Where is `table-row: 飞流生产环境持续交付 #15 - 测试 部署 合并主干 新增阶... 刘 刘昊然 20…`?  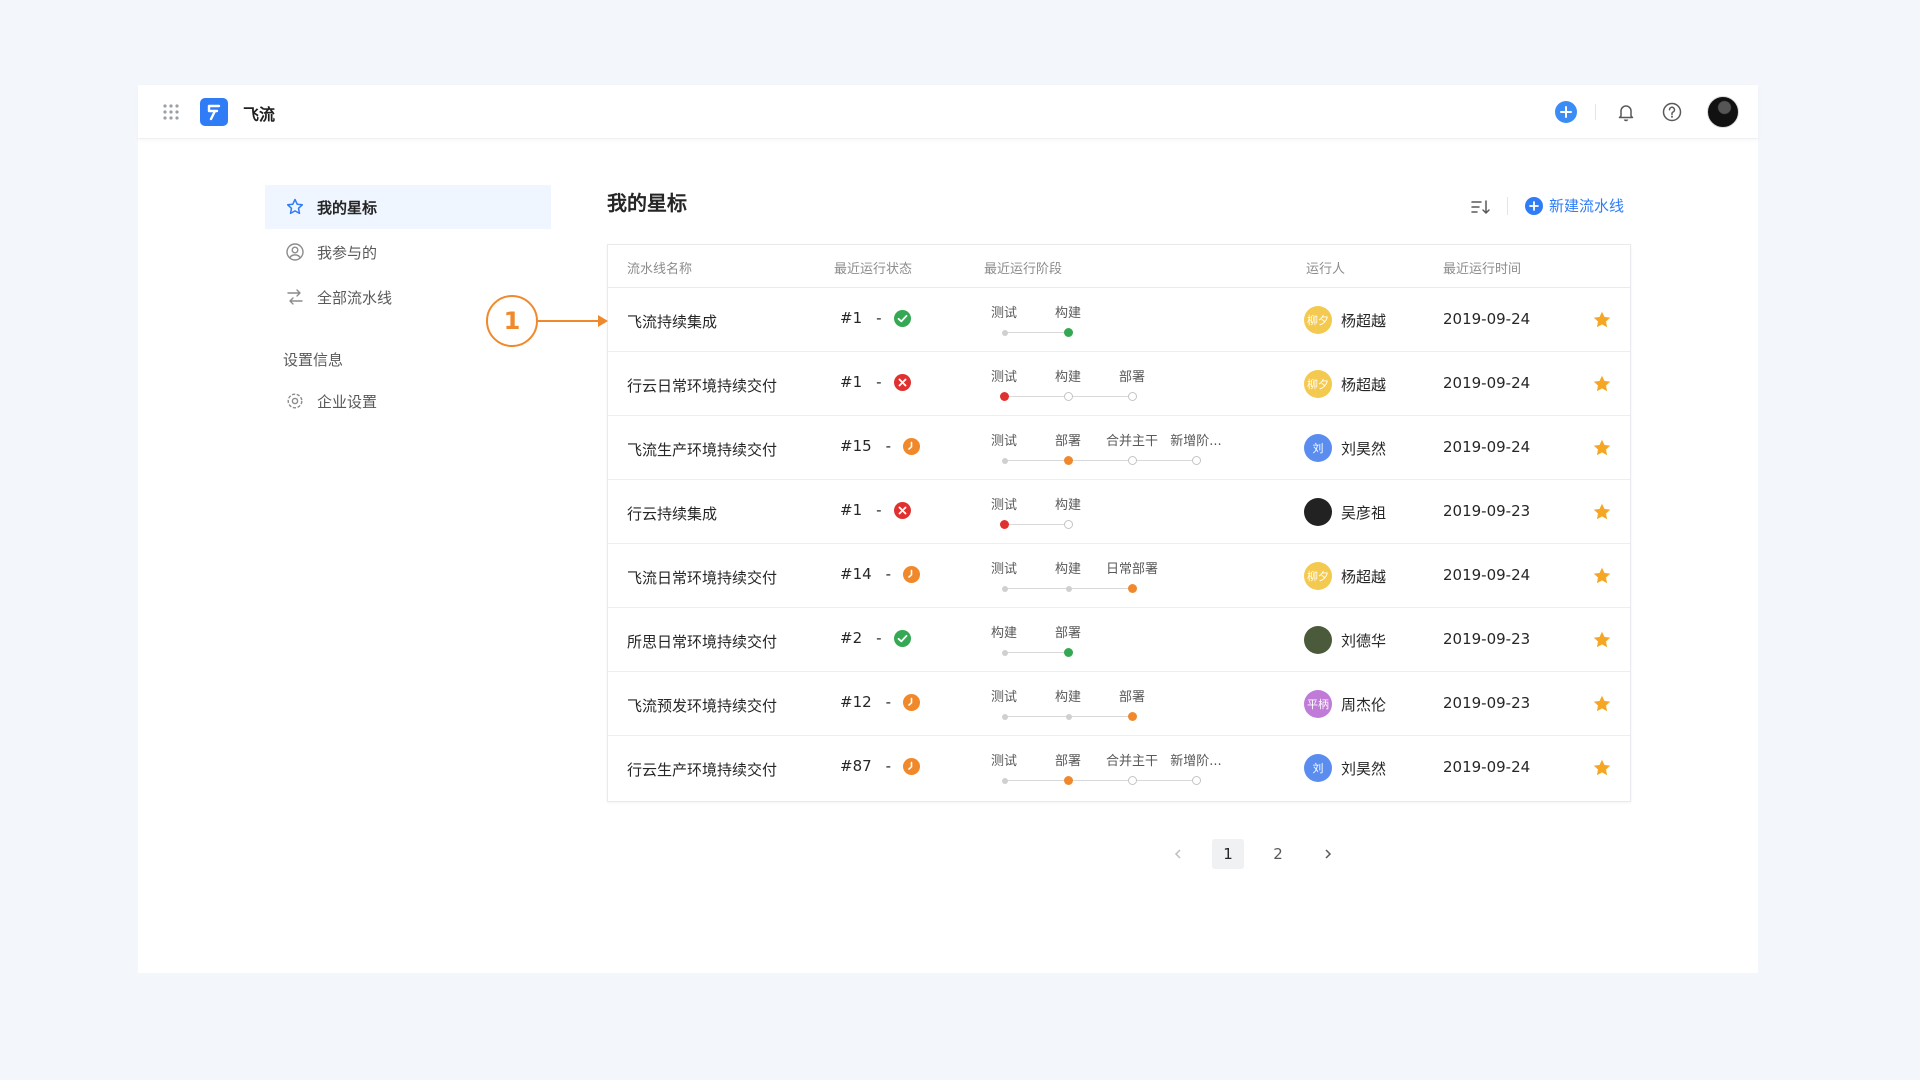 table-row: 飞流生产环境持续交付 #15 - 测试 部署 合并主干 新增阶... 刘 刘昊然 20… is located at coordinates (1119, 448).